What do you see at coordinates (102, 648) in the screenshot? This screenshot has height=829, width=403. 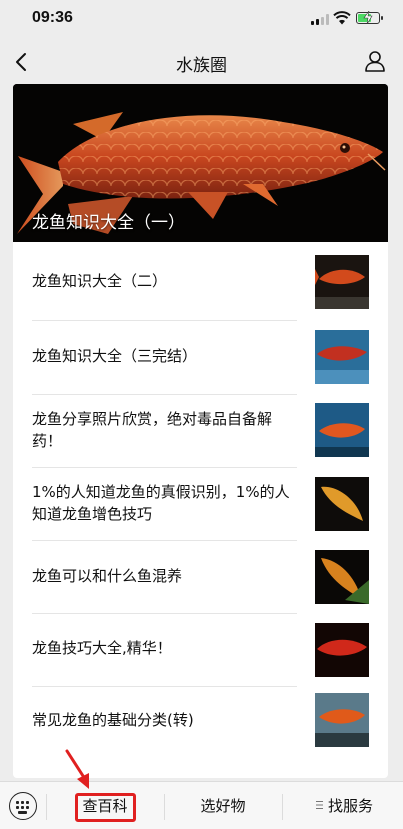 I see `article-title: 龙鱼技巧大全,精华！` at bounding box center [102, 648].